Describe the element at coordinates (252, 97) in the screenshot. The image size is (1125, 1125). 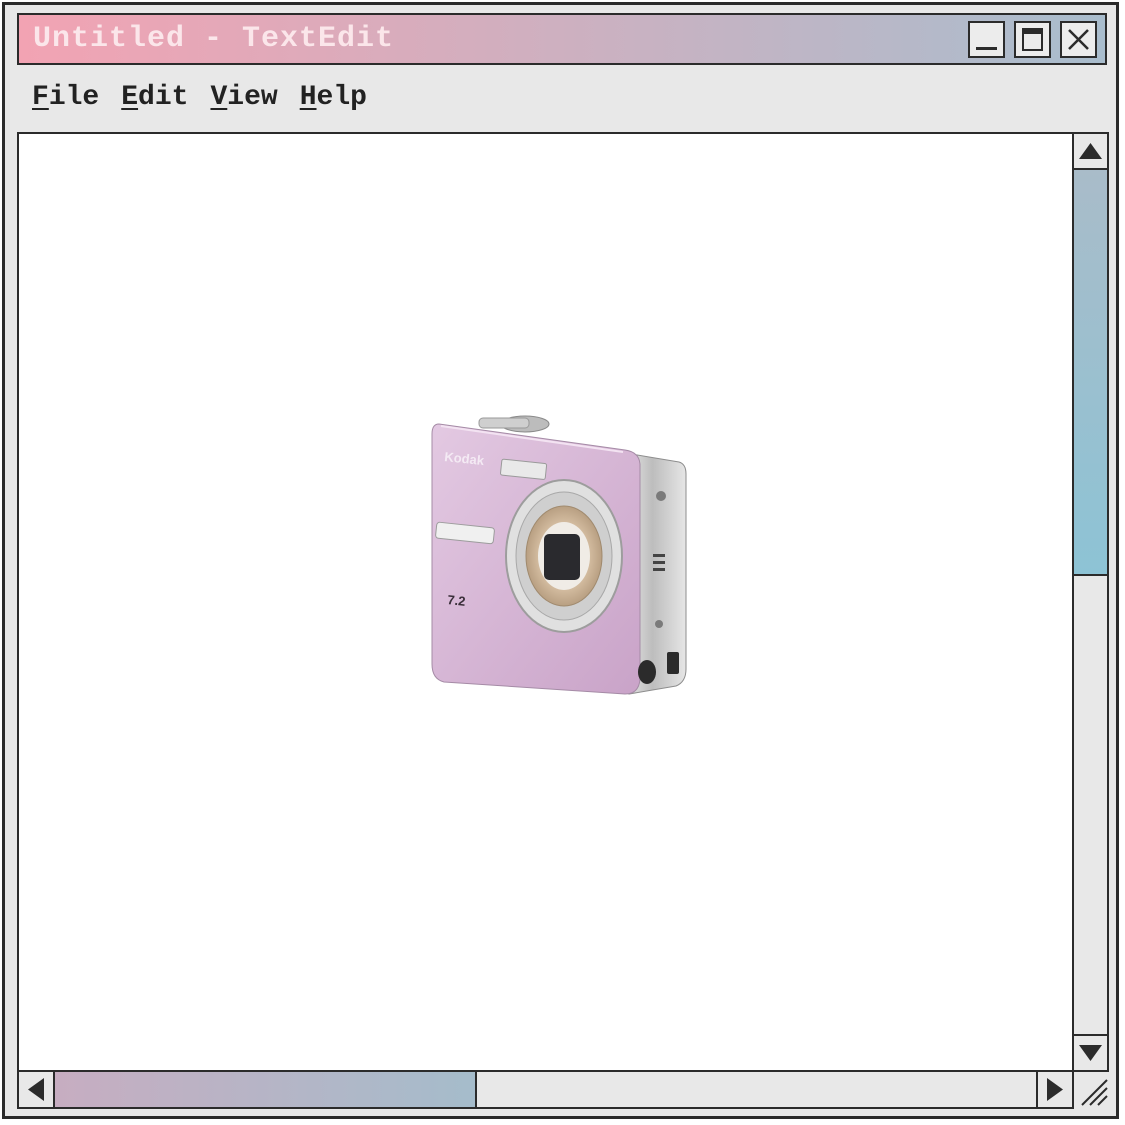
I see `menu-view-label: iew` at that location.